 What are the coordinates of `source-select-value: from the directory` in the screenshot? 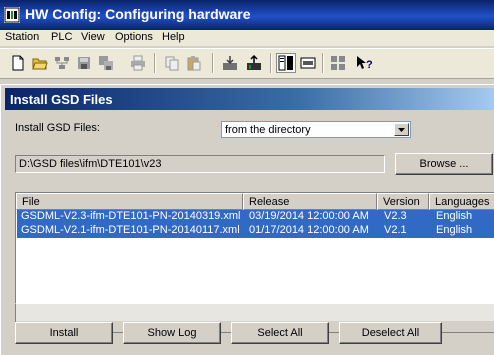 It's located at (268, 130).